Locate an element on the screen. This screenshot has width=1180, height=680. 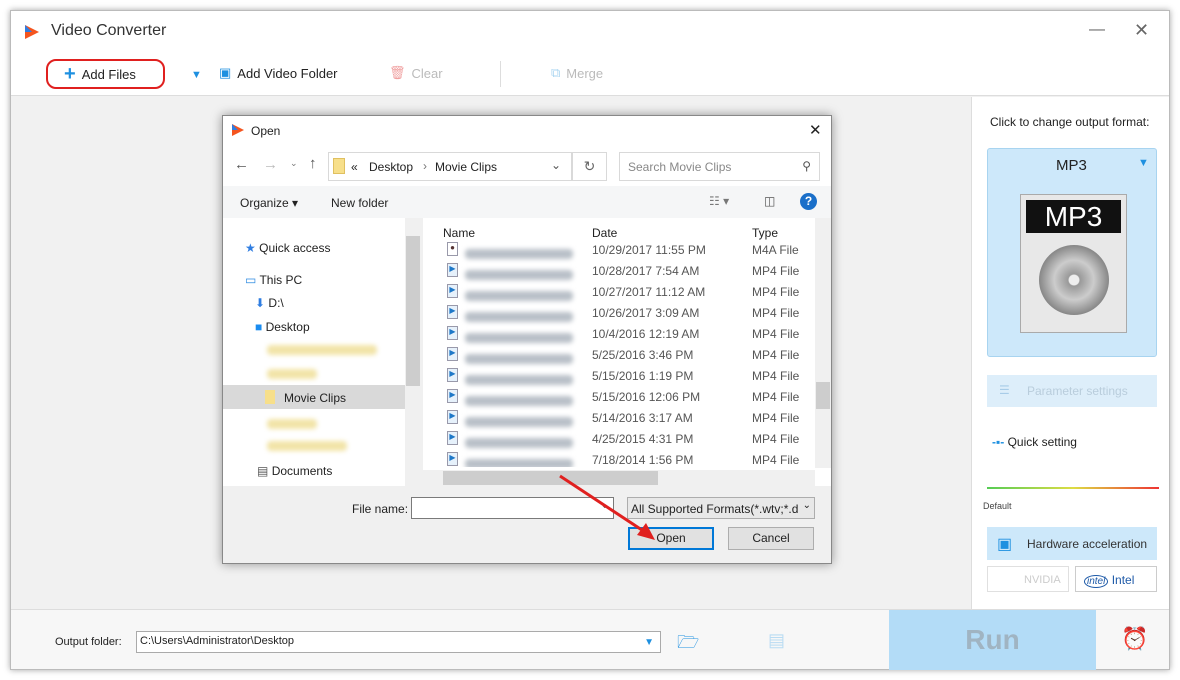
address-bar: « Desktop › Movie Clips ⌄ is located at coordinates (450, 166).